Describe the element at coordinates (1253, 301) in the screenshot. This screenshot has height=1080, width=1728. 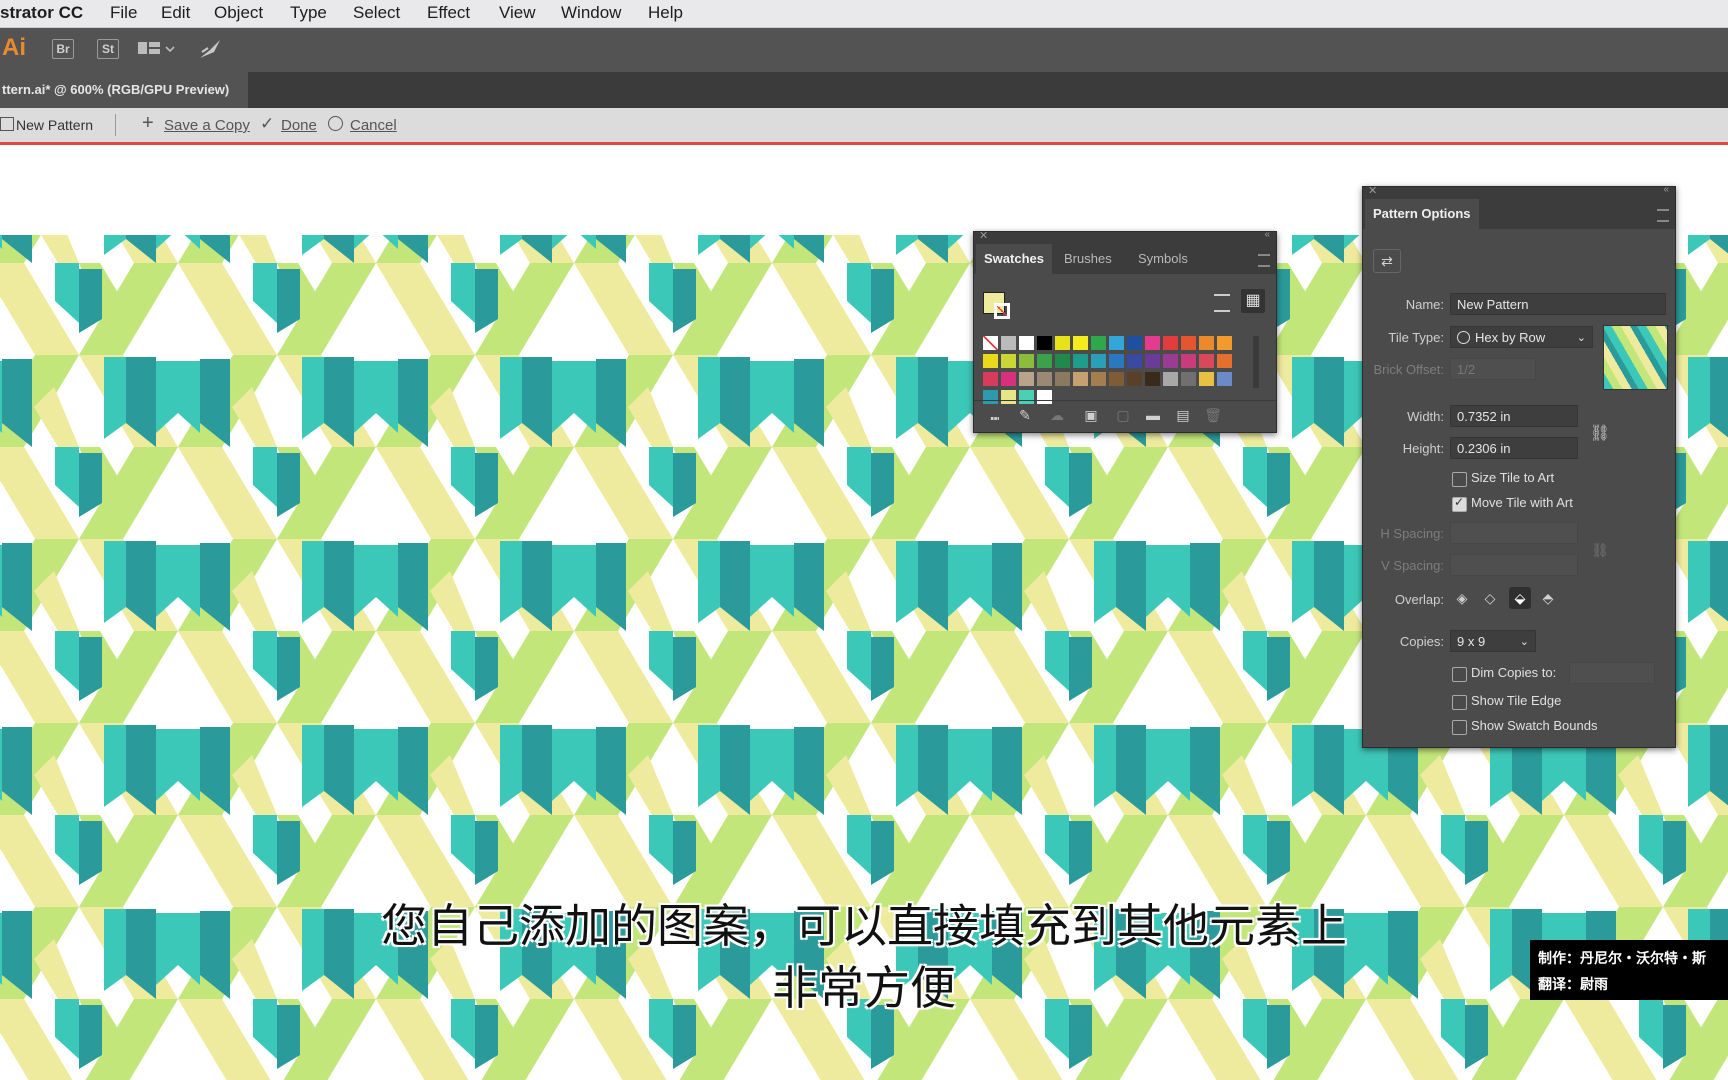
I see `grid-view-icon: ▦` at that location.